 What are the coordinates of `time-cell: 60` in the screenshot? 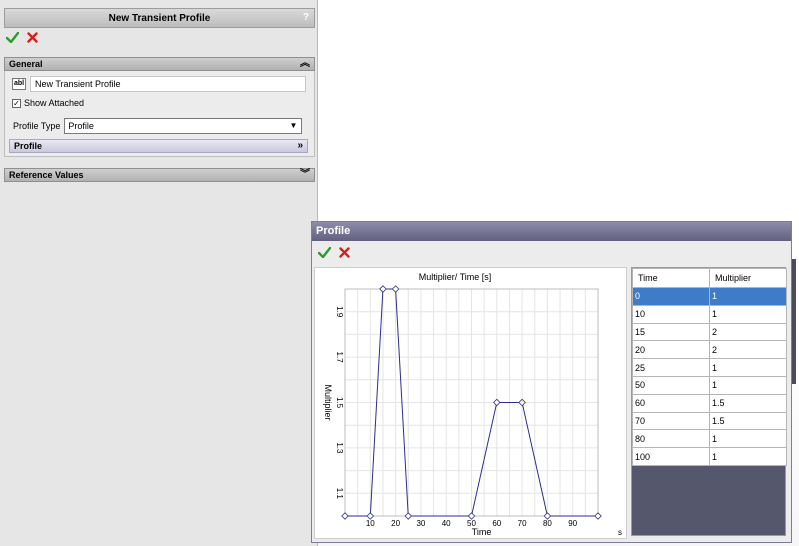 It's located at (671, 403).